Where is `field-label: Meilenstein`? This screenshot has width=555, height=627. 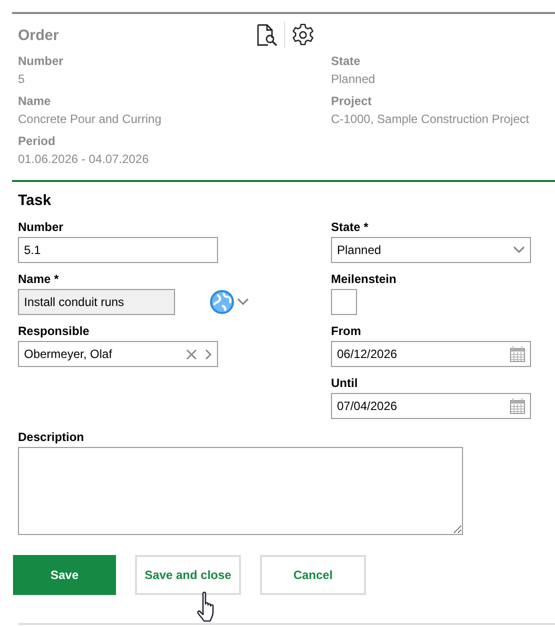 field-label: Meilenstein is located at coordinates (364, 279).